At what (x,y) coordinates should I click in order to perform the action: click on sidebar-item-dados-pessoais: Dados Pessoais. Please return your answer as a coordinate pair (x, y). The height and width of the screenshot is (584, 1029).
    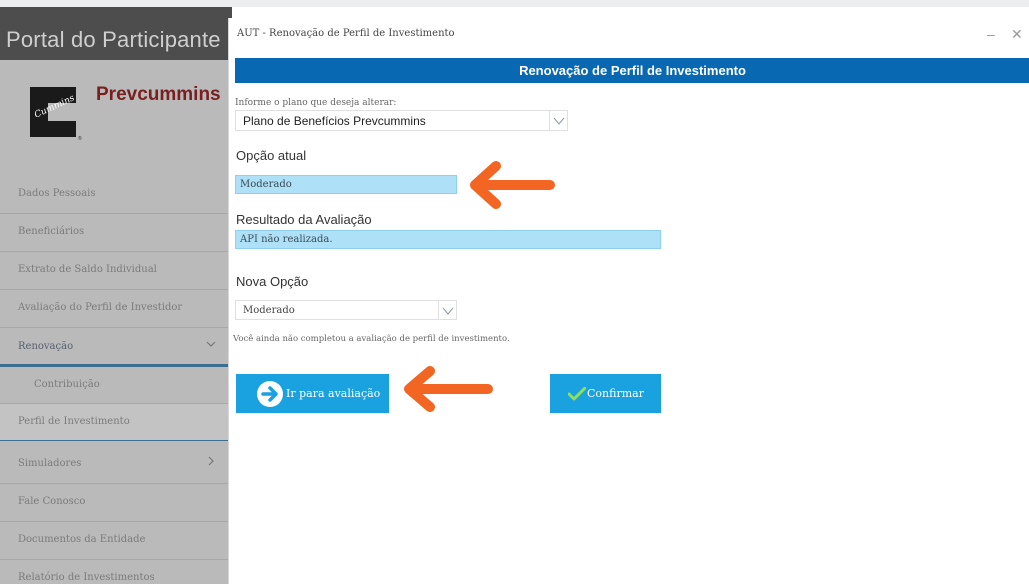
    Looking at the image, I should click on (116, 194).